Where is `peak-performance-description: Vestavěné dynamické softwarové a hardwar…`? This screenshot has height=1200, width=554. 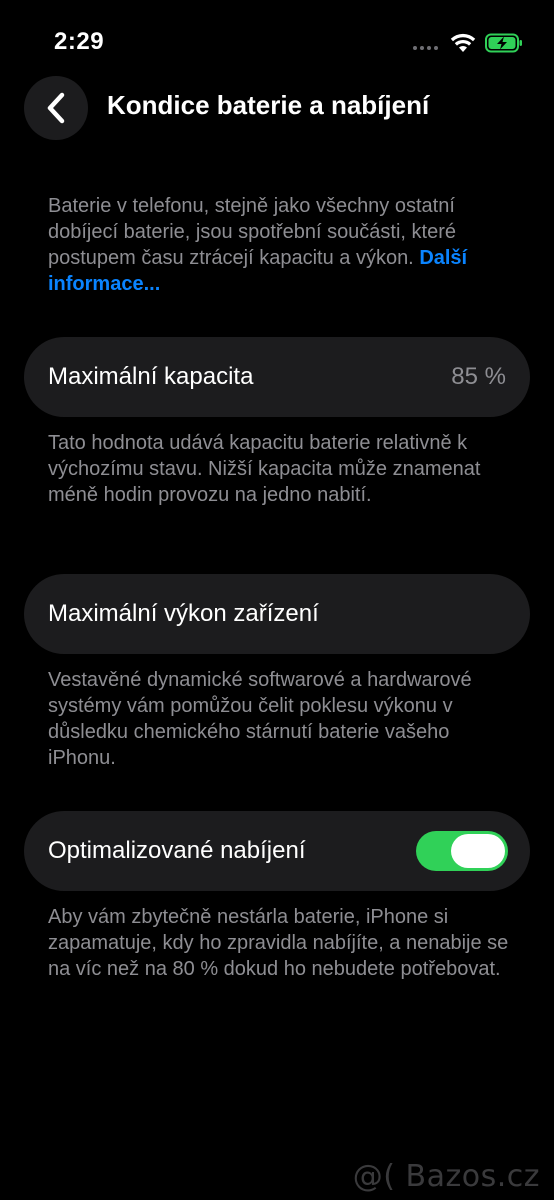
peak-performance-description: Vestavěné dynamické softwarové a hardwar… is located at coordinates (260, 719).